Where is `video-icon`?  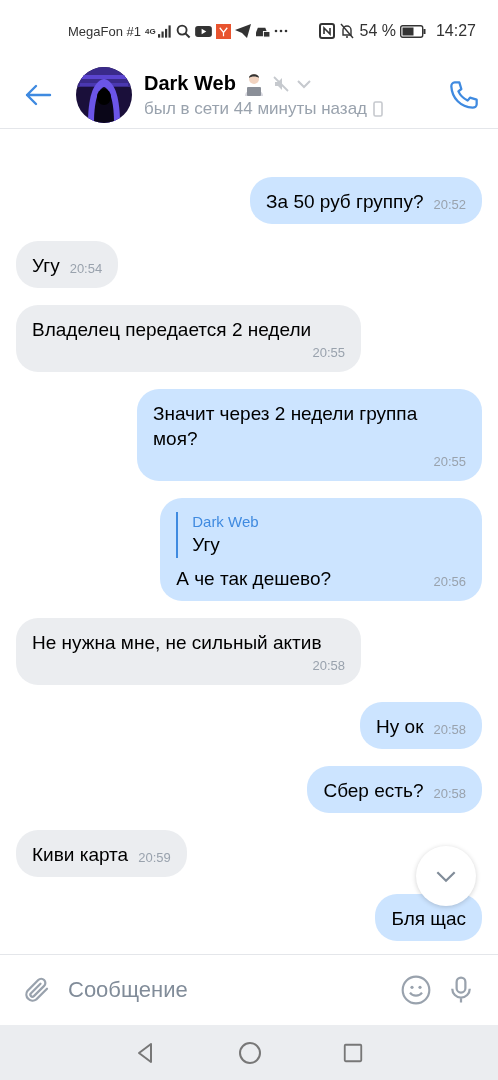
video-icon is located at coordinates (203, 31).